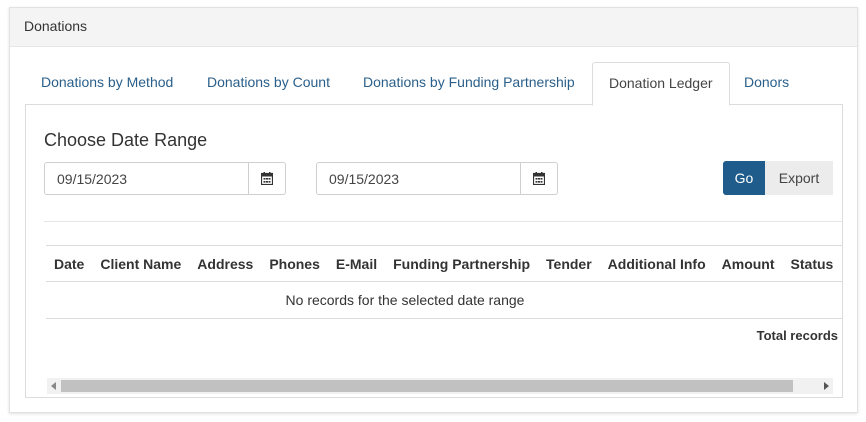  Describe the element at coordinates (141, 263) in the screenshot. I see `column-header-client-name: Client Name` at that location.